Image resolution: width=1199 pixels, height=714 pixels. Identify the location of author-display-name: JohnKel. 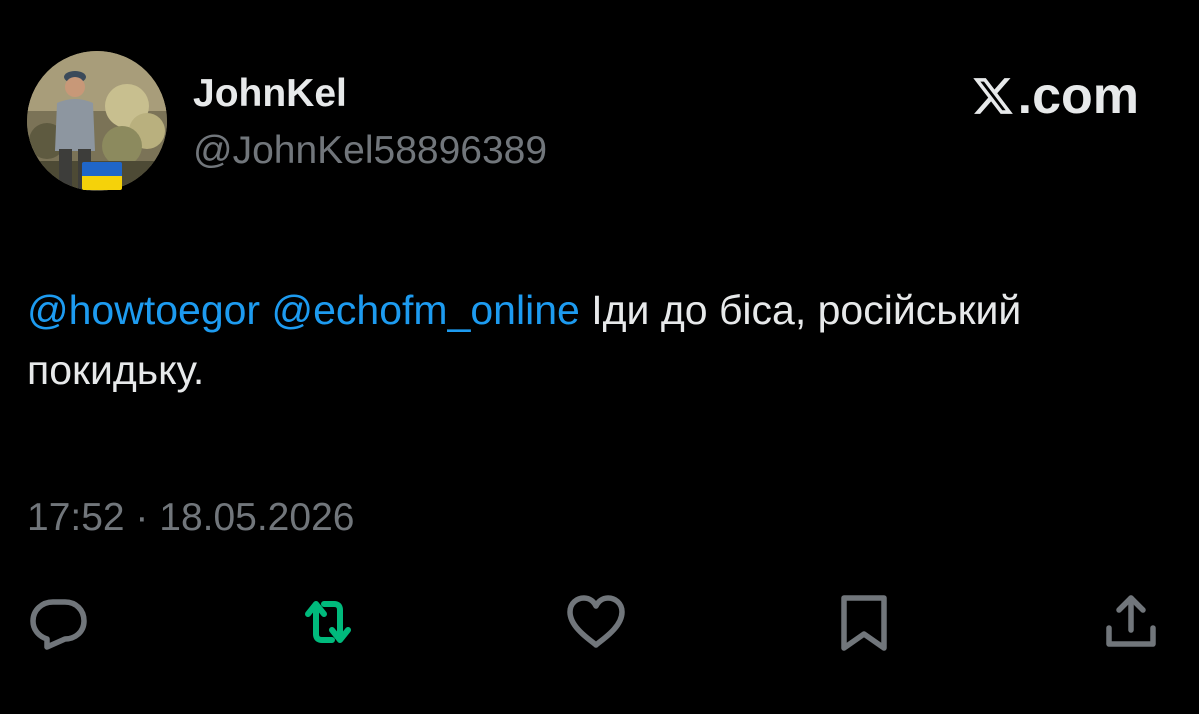
(270, 94).